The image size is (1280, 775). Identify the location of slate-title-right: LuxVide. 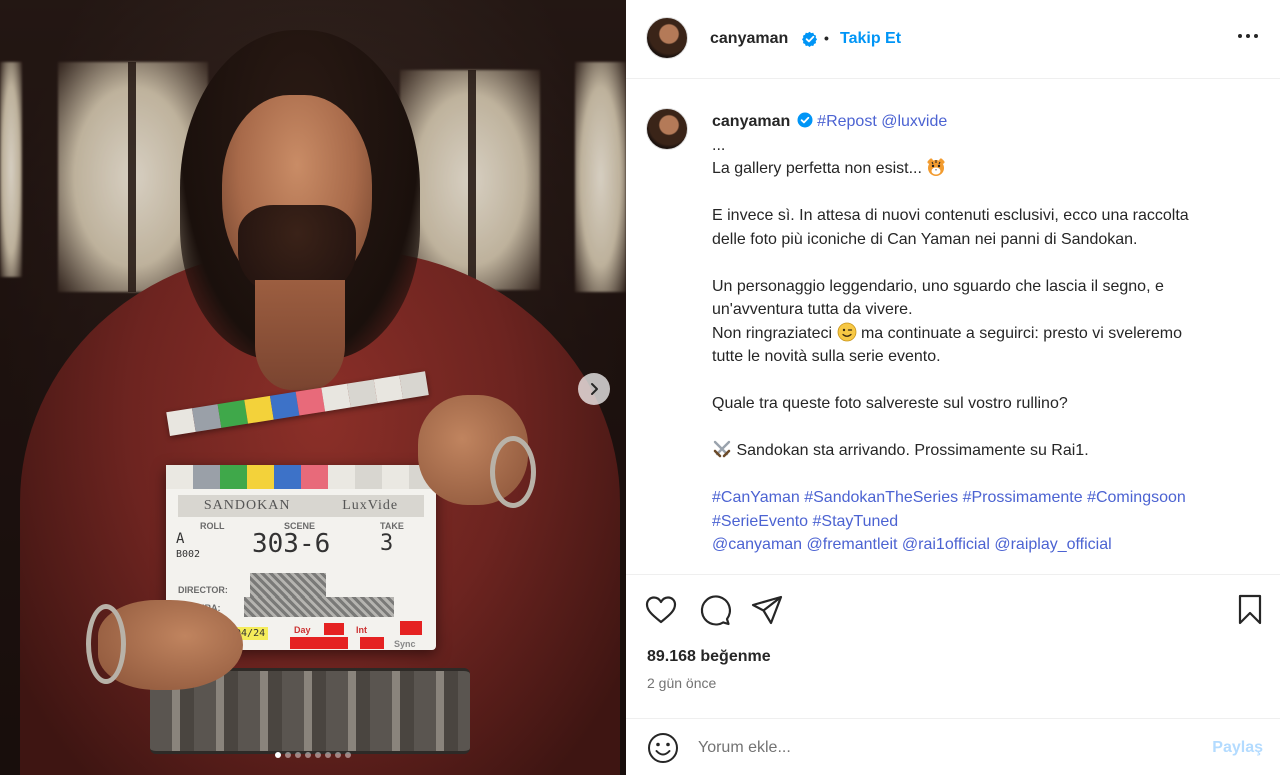
(370, 505).